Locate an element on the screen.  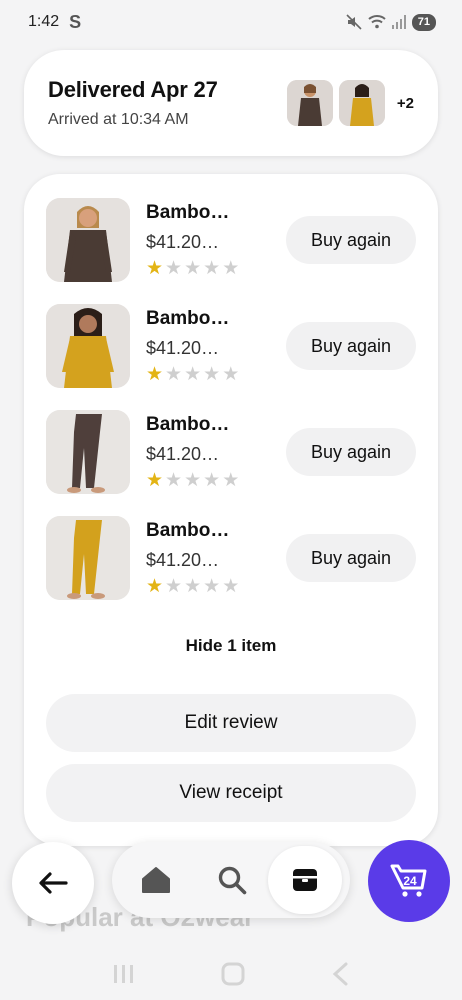
delivery-title: Delivered Apr 27 is located at coordinates (133, 89).